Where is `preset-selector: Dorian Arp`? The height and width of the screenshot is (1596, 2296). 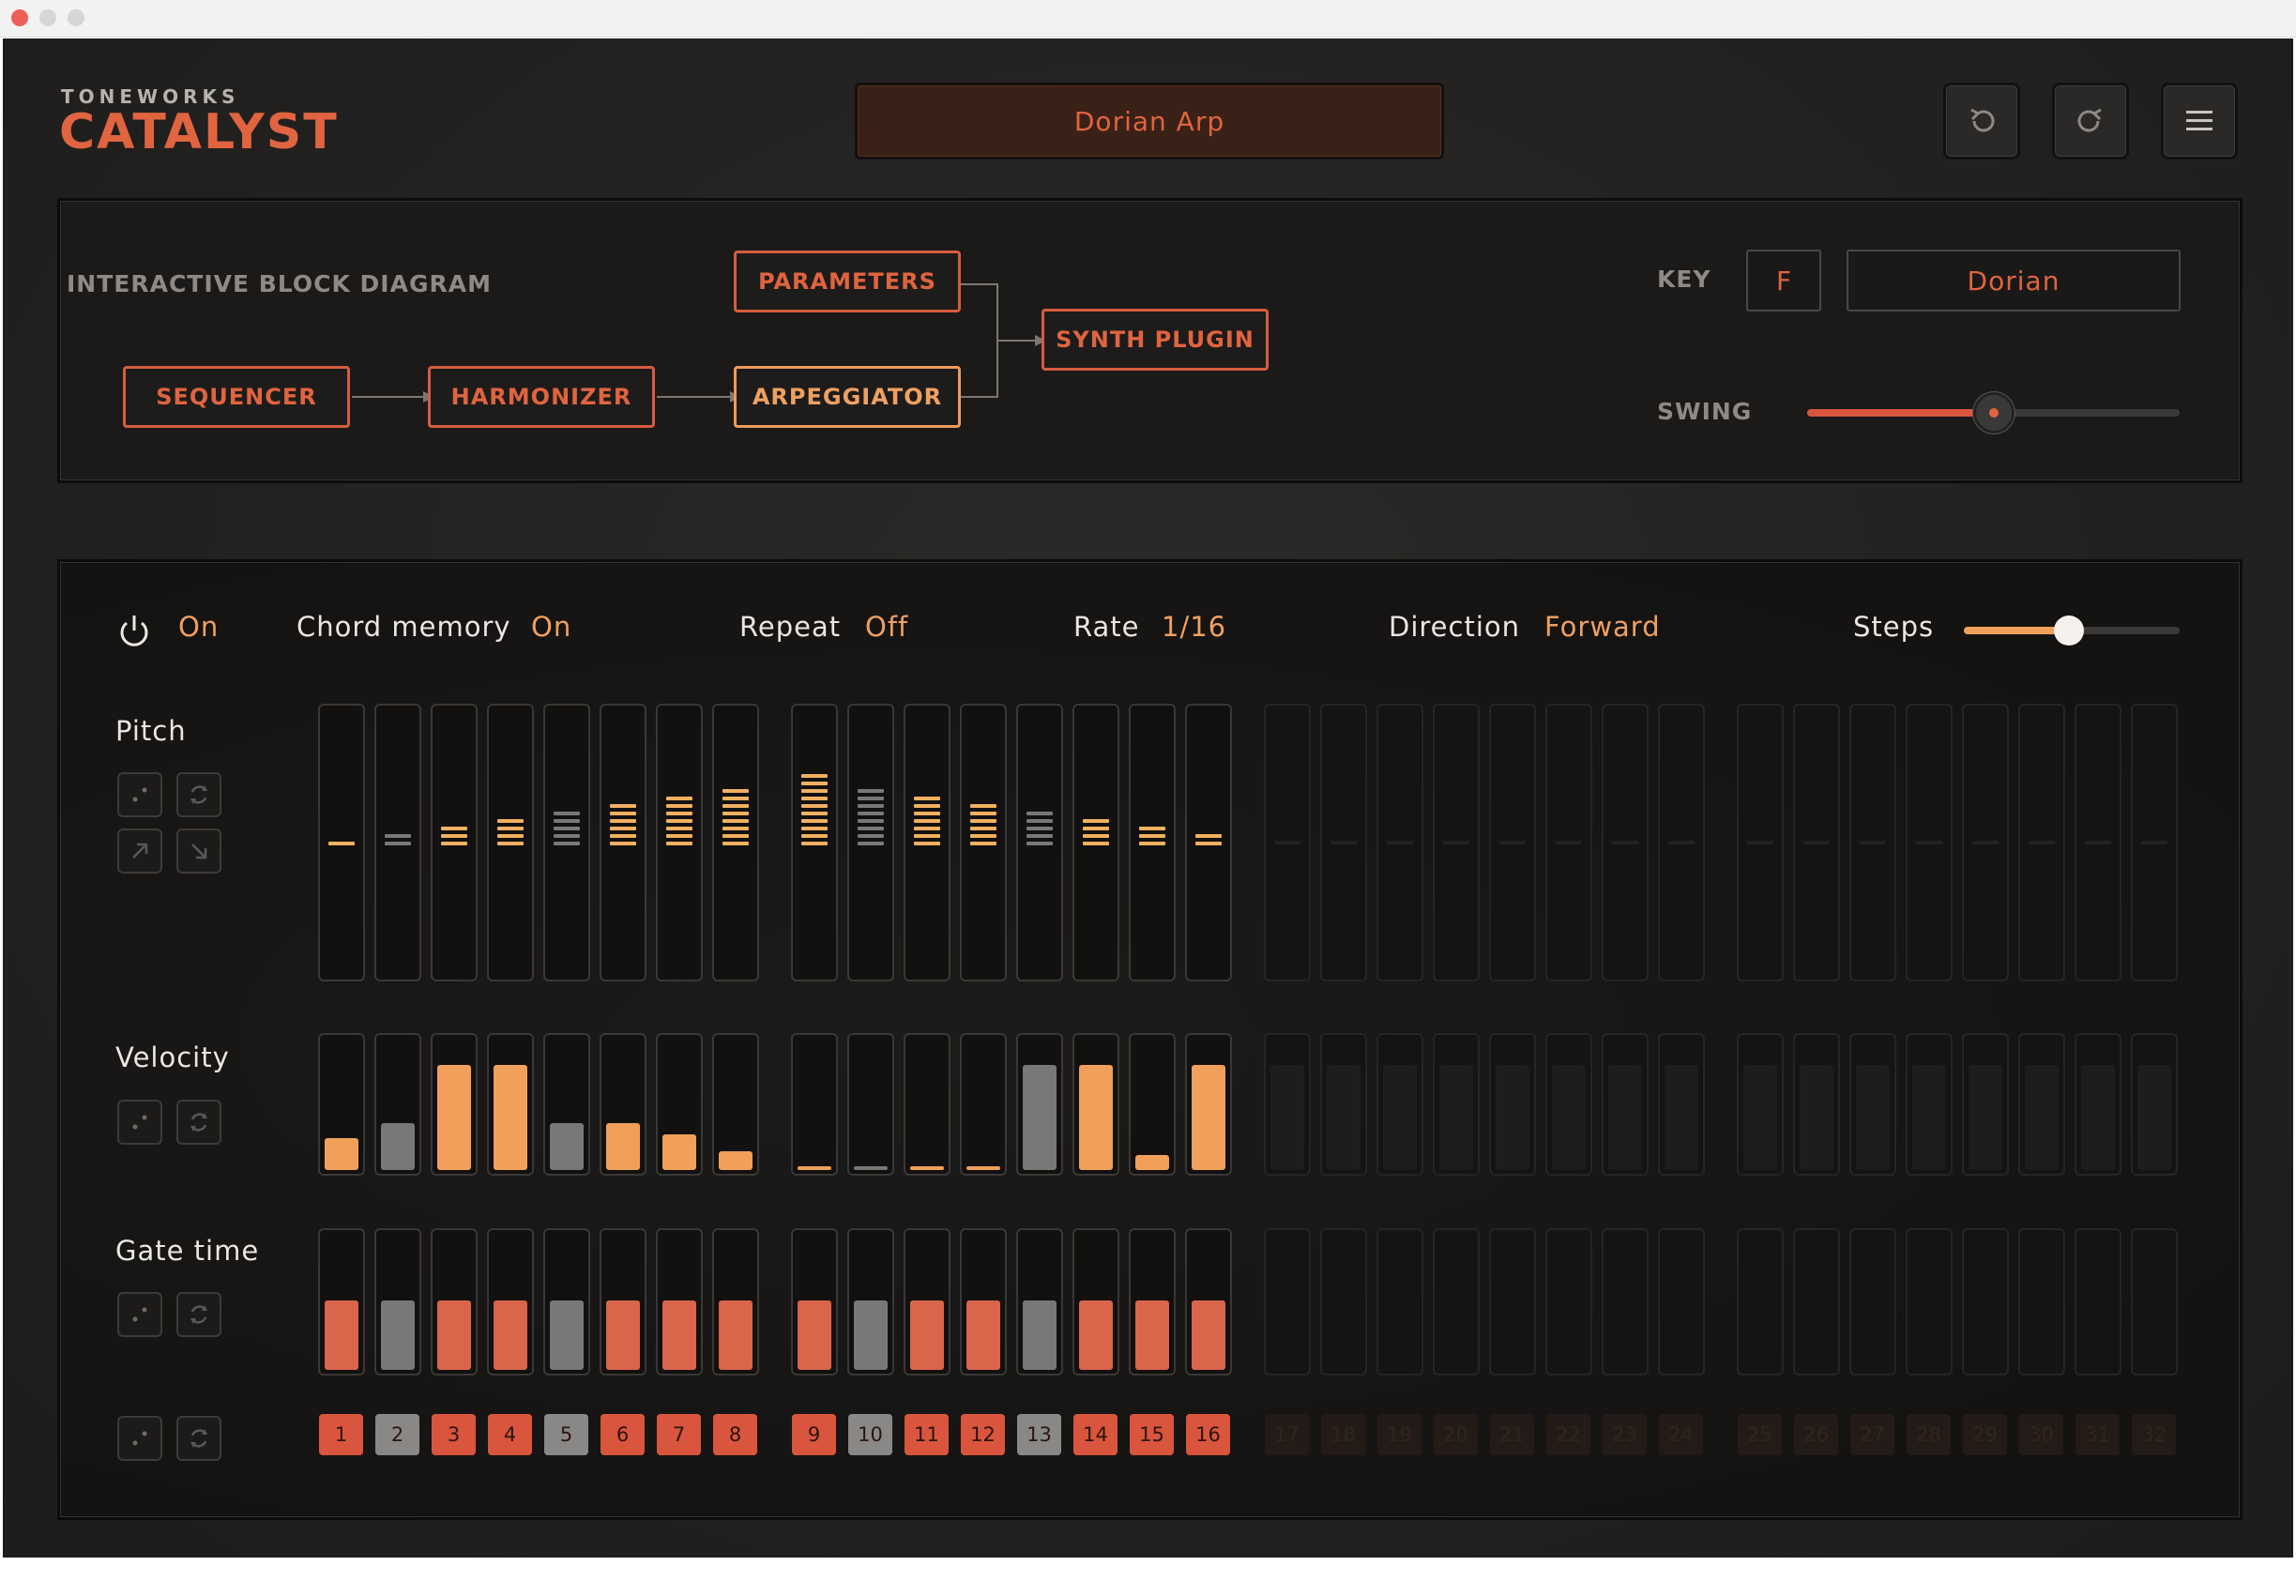 preset-selector: Dorian Arp is located at coordinates (1149, 121).